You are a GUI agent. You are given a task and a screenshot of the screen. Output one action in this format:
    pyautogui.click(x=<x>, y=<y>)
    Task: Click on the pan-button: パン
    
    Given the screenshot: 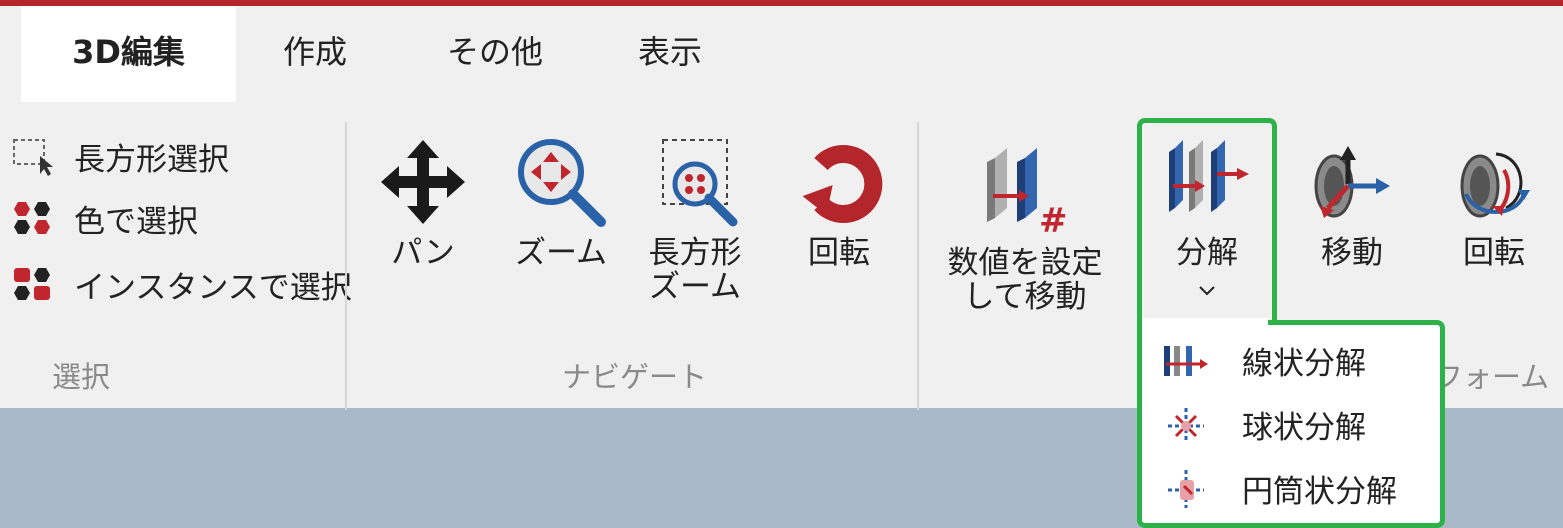 What is the action you would take?
    pyautogui.click(x=423, y=203)
    